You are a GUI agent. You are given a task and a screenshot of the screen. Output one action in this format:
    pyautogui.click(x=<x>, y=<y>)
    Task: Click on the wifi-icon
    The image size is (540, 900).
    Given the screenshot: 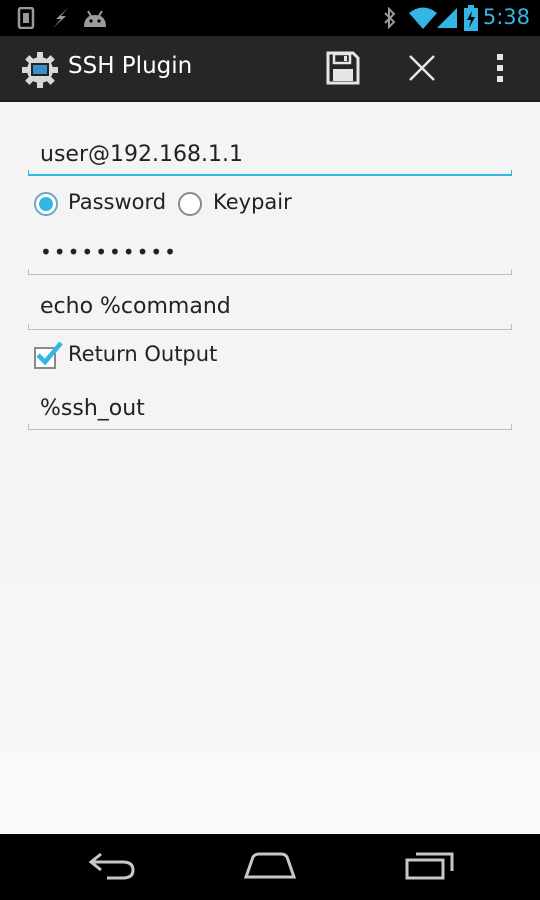 What is the action you would take?
    pyautogui.click(x=423, y=20)
    